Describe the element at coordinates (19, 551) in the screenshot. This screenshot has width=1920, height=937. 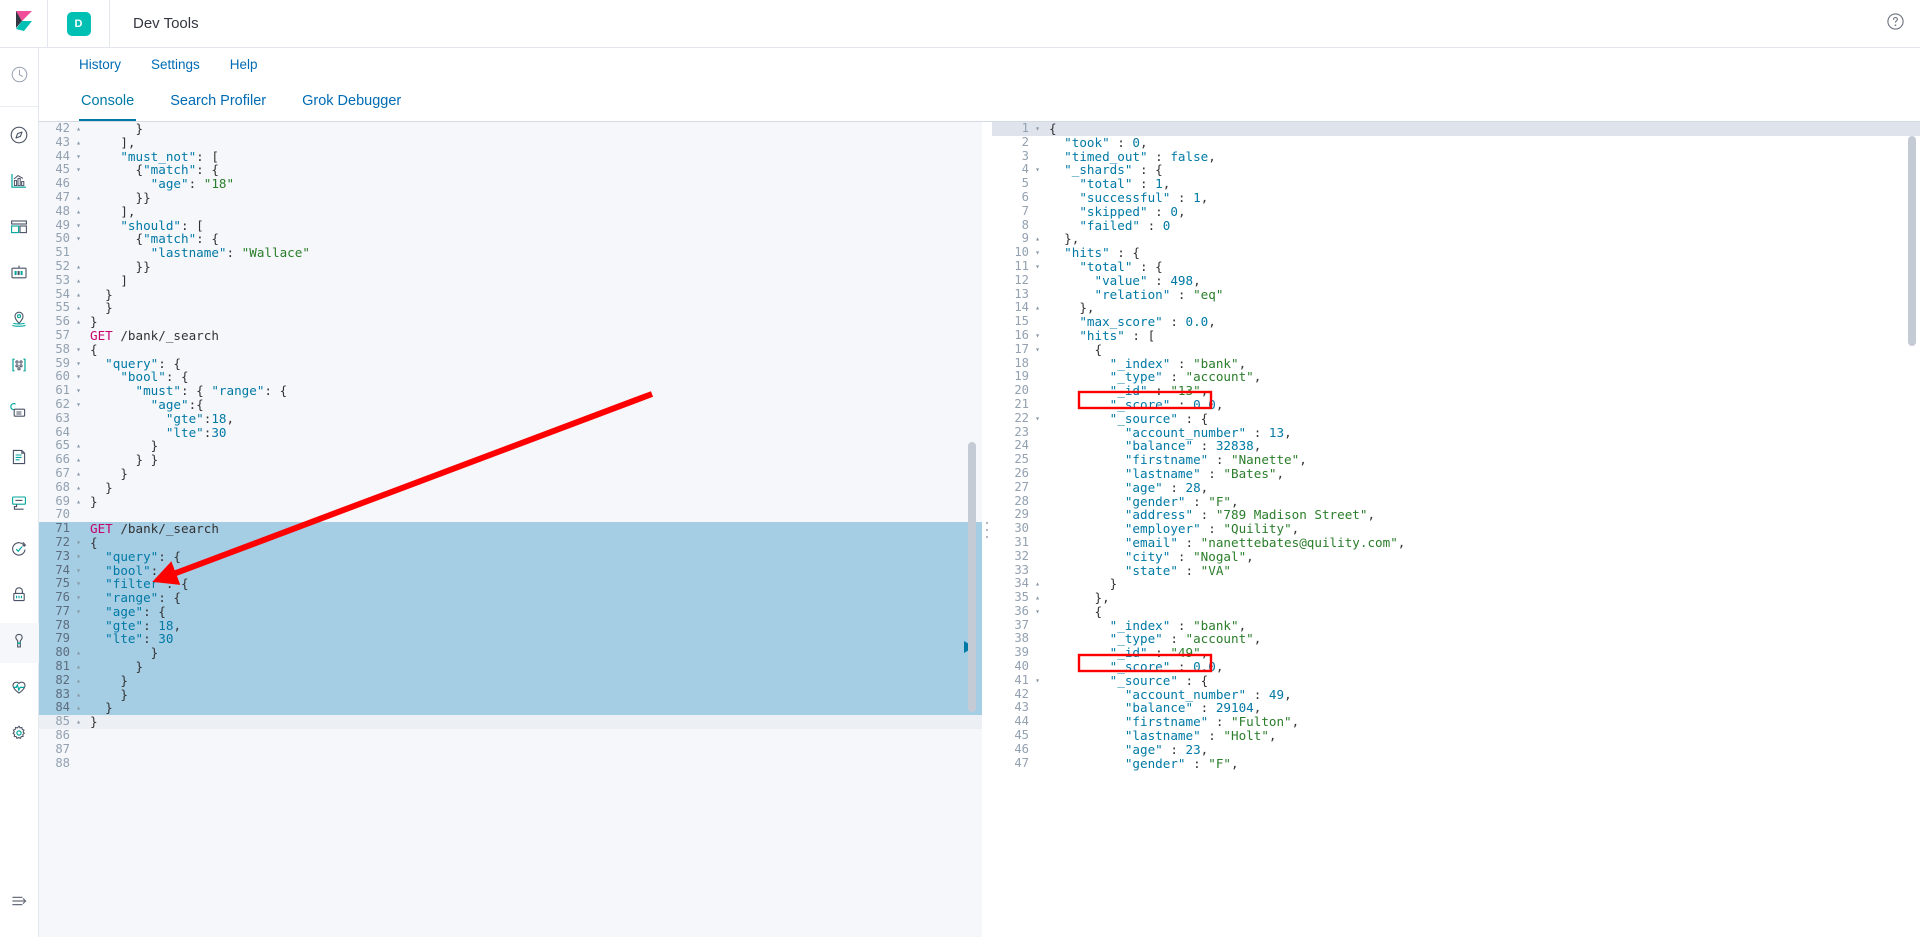
I see `sidebar-item-uptime` at that location.